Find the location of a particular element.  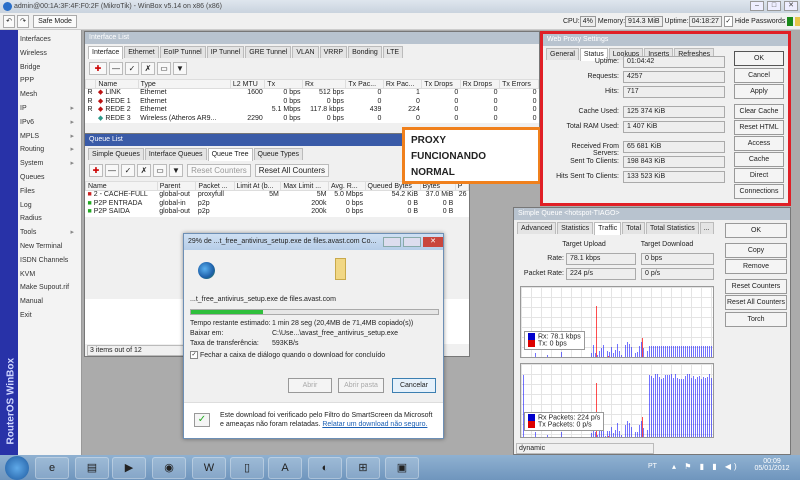

sidebar-item-radius: Radius is located at coordinates (50, 218).